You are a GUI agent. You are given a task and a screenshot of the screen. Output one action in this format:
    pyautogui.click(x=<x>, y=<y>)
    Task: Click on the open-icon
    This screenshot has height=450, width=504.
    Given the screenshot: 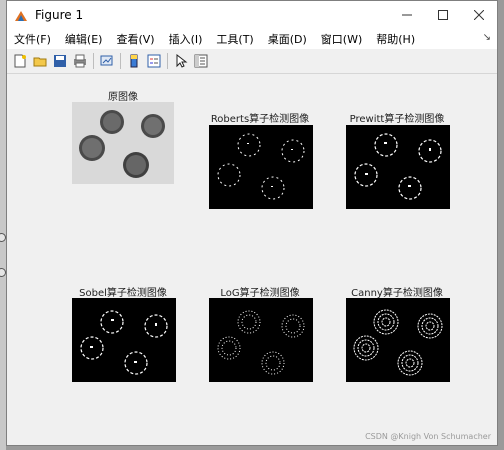 What is the action you would take?
    pyautogui.click(x=40, y=61)
    